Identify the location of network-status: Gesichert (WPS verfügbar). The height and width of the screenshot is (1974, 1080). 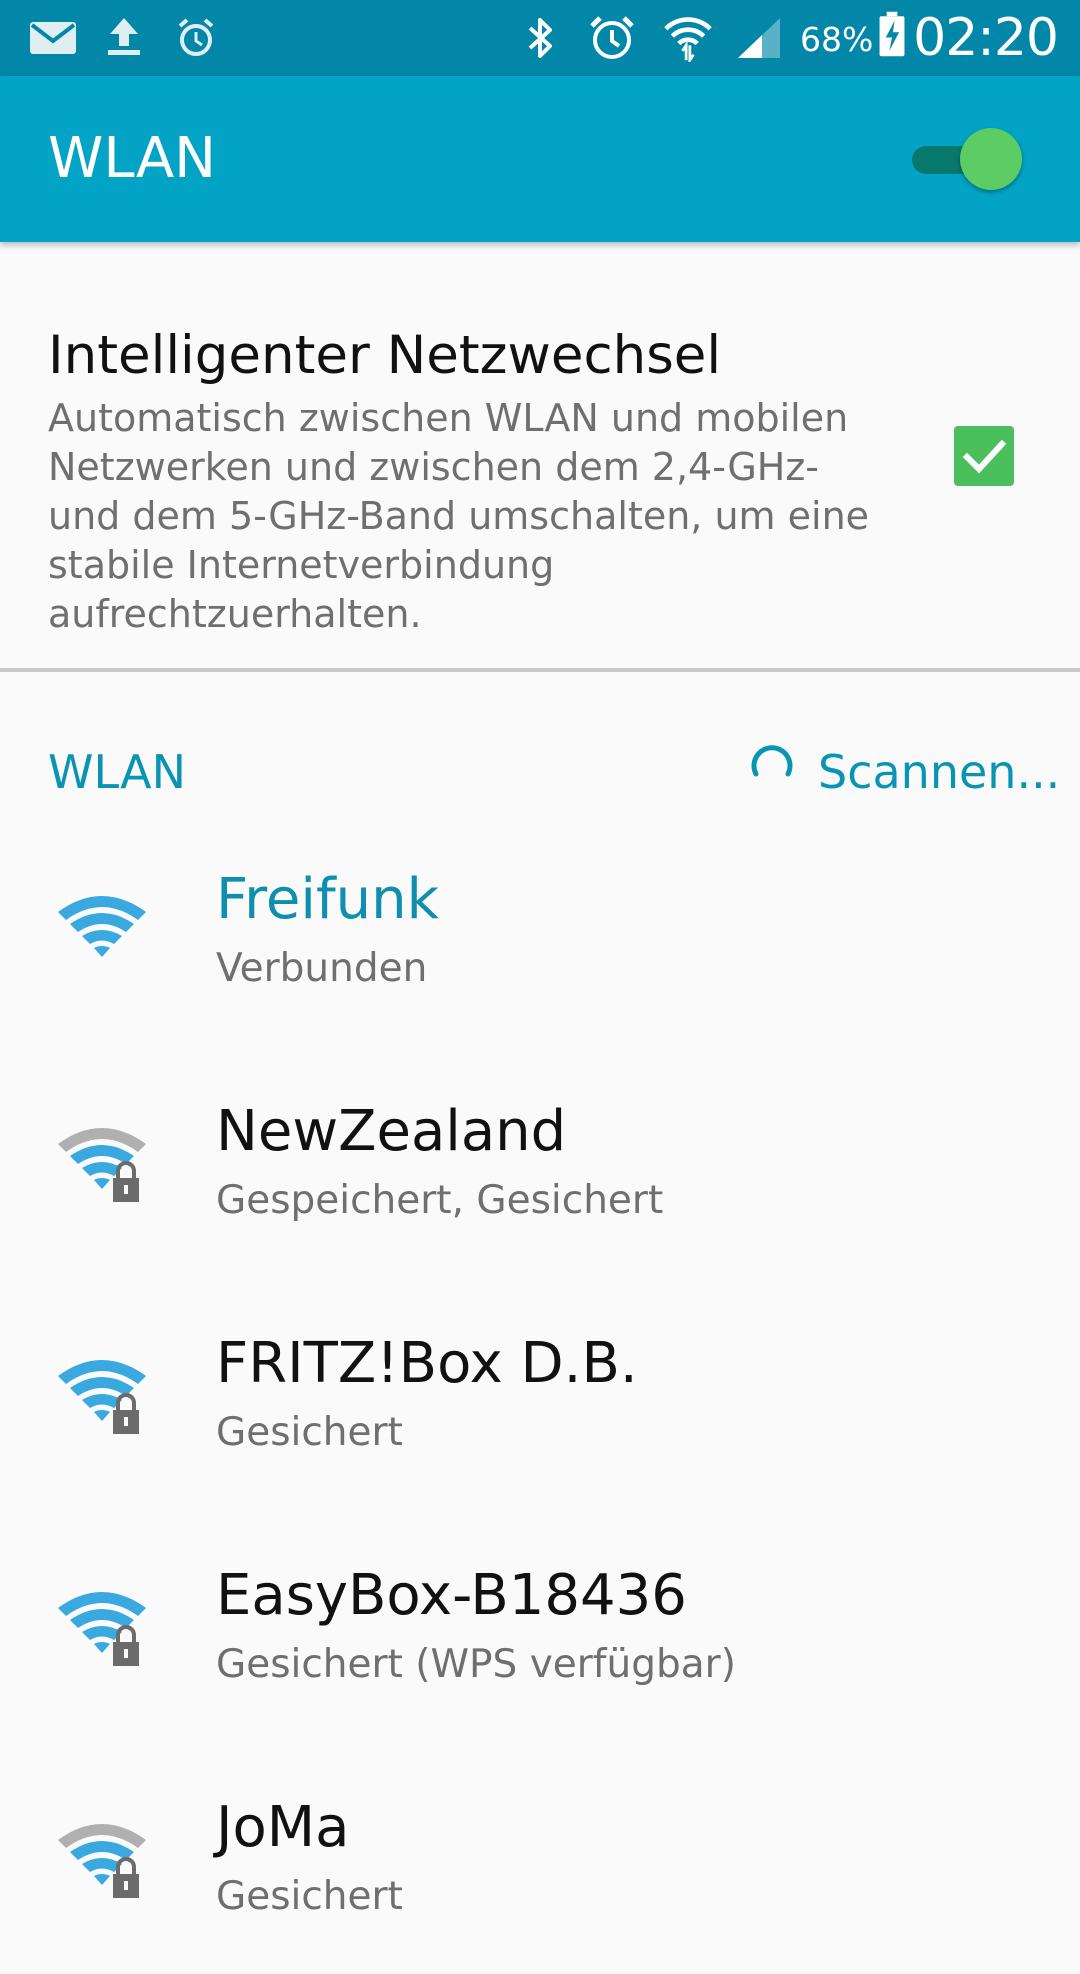
(476, 1664).